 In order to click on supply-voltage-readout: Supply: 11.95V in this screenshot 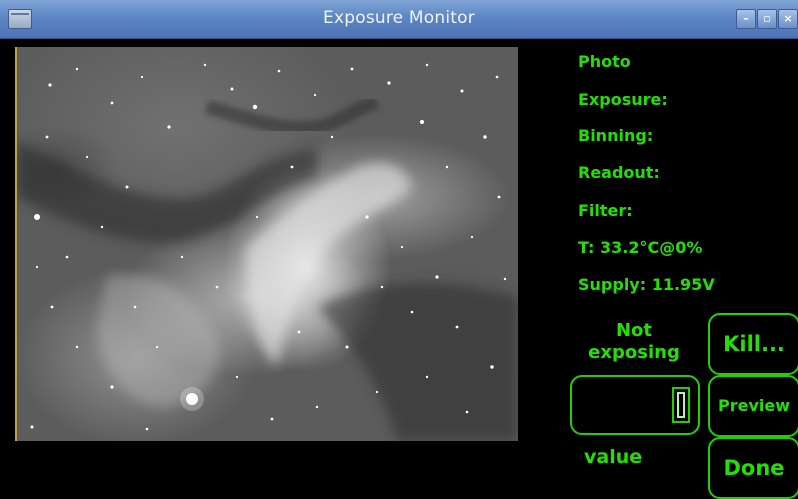, I will do `click(646, 284)`.